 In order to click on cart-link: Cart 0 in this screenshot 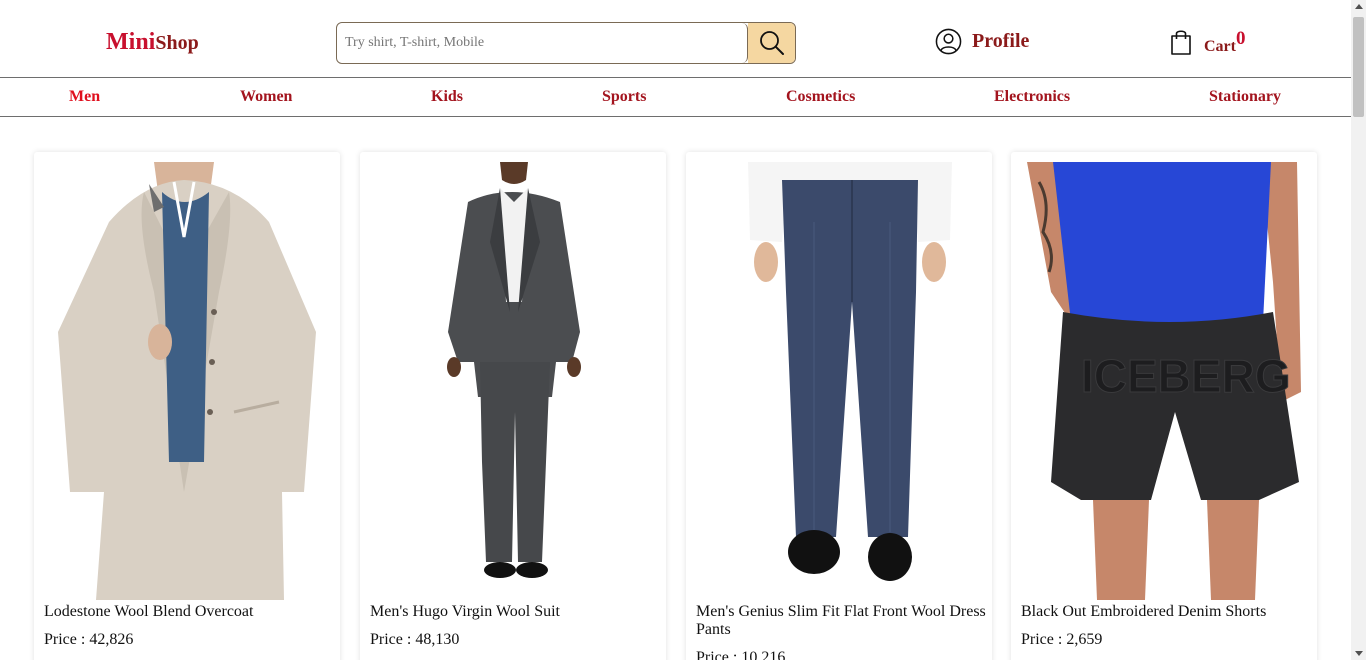, I will do `click(1207, 41)`.